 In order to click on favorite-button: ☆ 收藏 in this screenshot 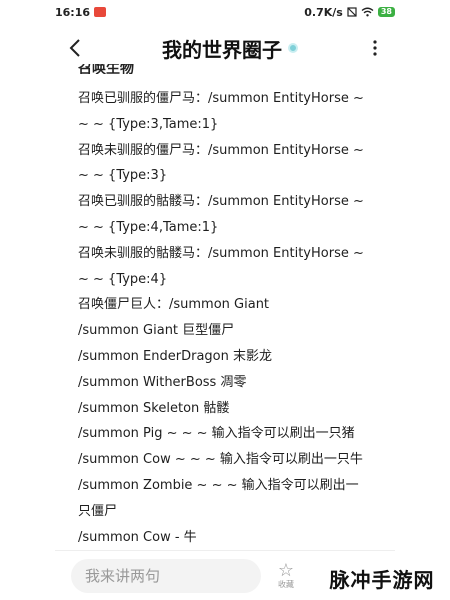, I will do `click(286, 576)`.